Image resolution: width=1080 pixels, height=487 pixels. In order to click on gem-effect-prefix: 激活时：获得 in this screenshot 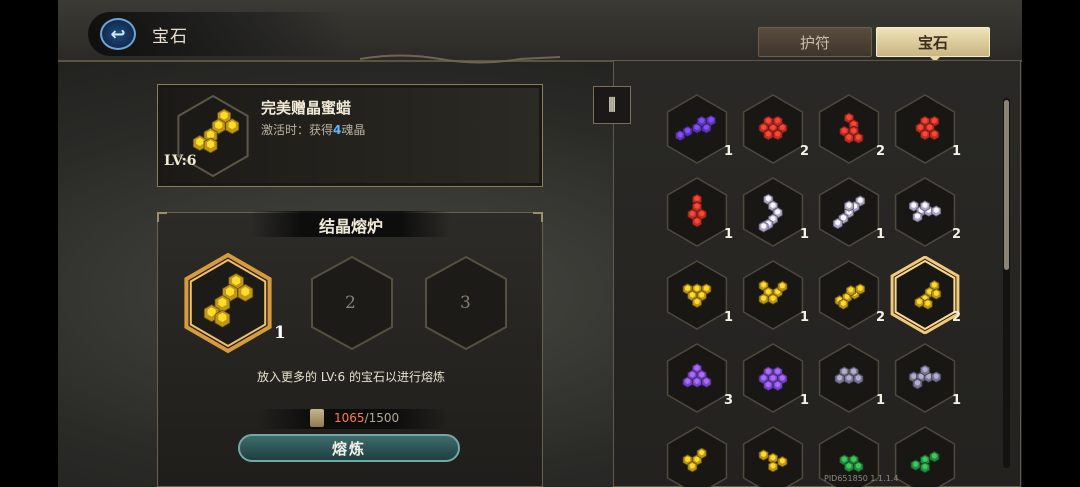, I will do `click(297, 130)`.